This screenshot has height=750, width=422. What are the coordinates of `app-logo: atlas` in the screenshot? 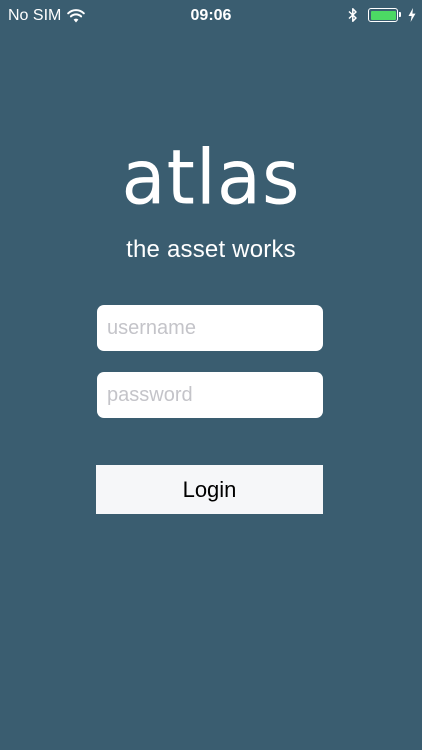 It's located at (211, 177).